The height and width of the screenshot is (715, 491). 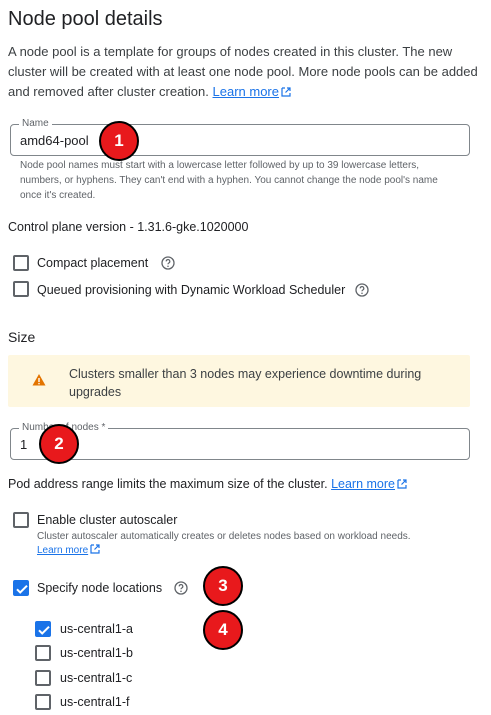 What do you see at coordinates (21, 520) in the screenshot?
I see `cluster-autoscaler-checkbox` at bounding box center [21, 520].